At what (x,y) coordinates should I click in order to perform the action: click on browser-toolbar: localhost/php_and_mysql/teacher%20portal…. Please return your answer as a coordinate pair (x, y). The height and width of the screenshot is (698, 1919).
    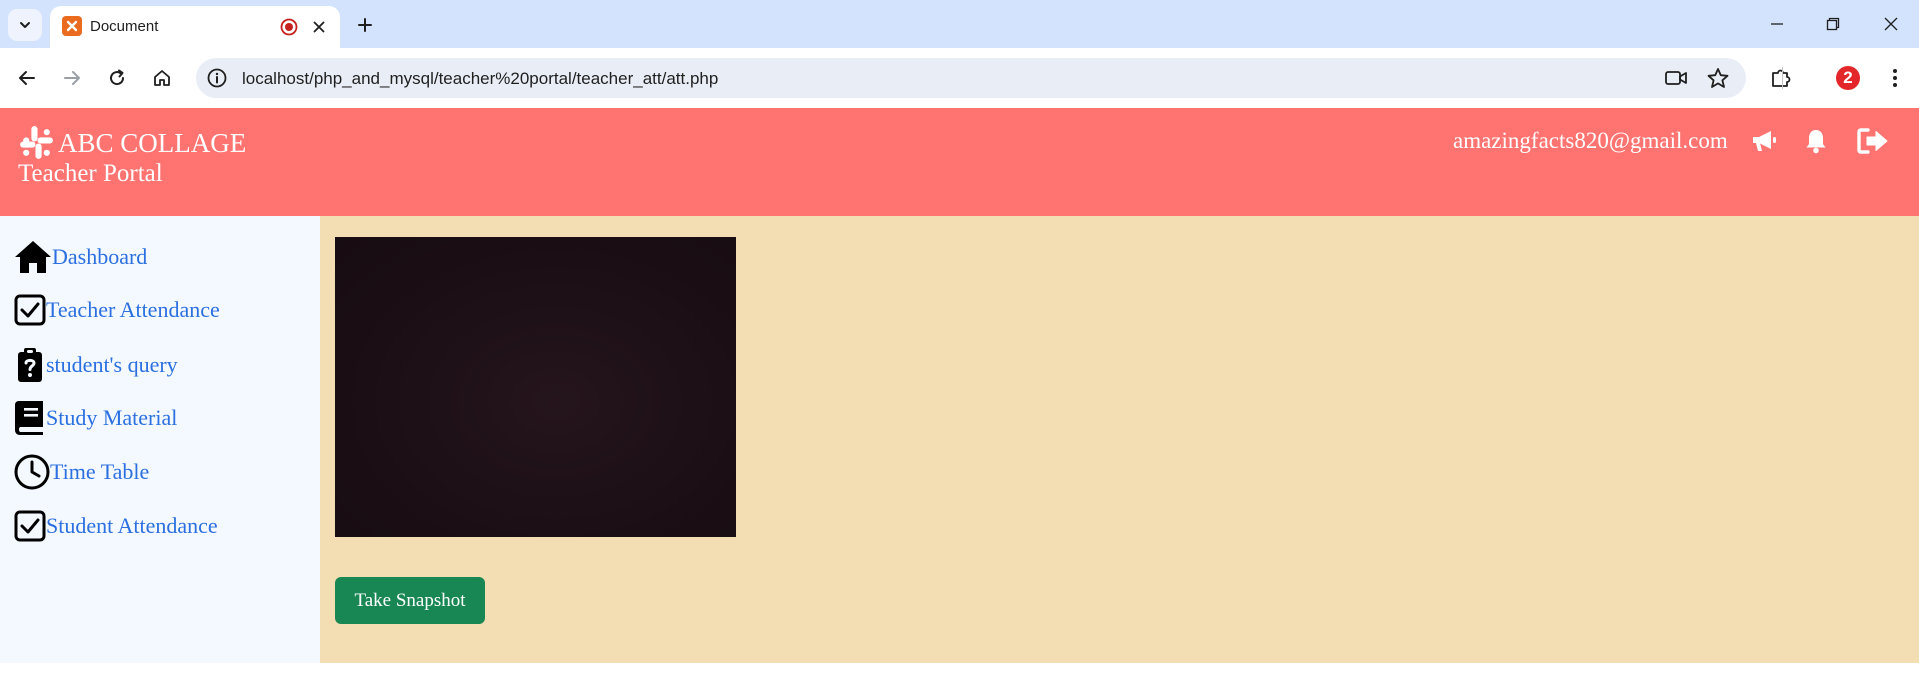
    Looking at the image, I should click on (959, 78).